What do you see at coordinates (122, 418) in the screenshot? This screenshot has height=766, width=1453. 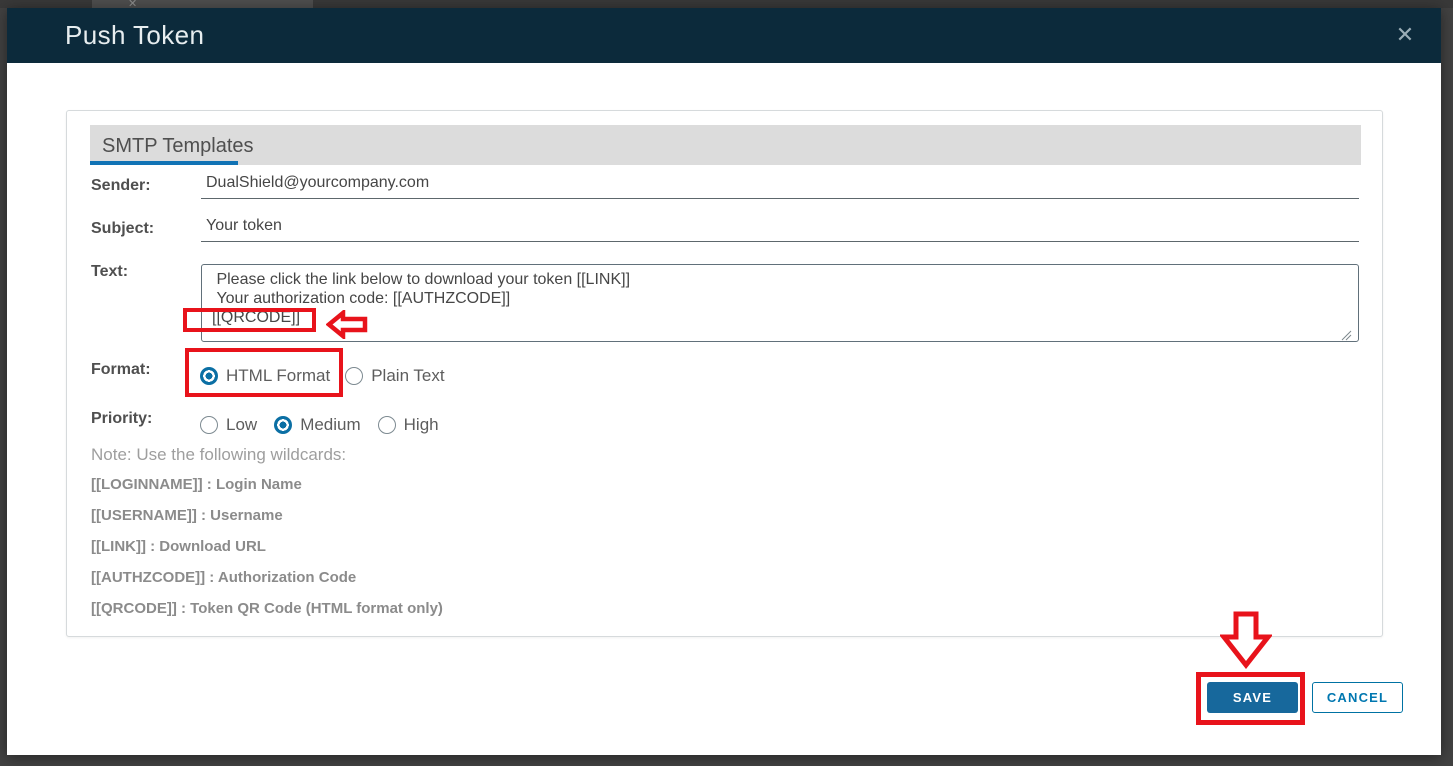 I see `priority-label: Priority:` at bounding box center [122, 418].